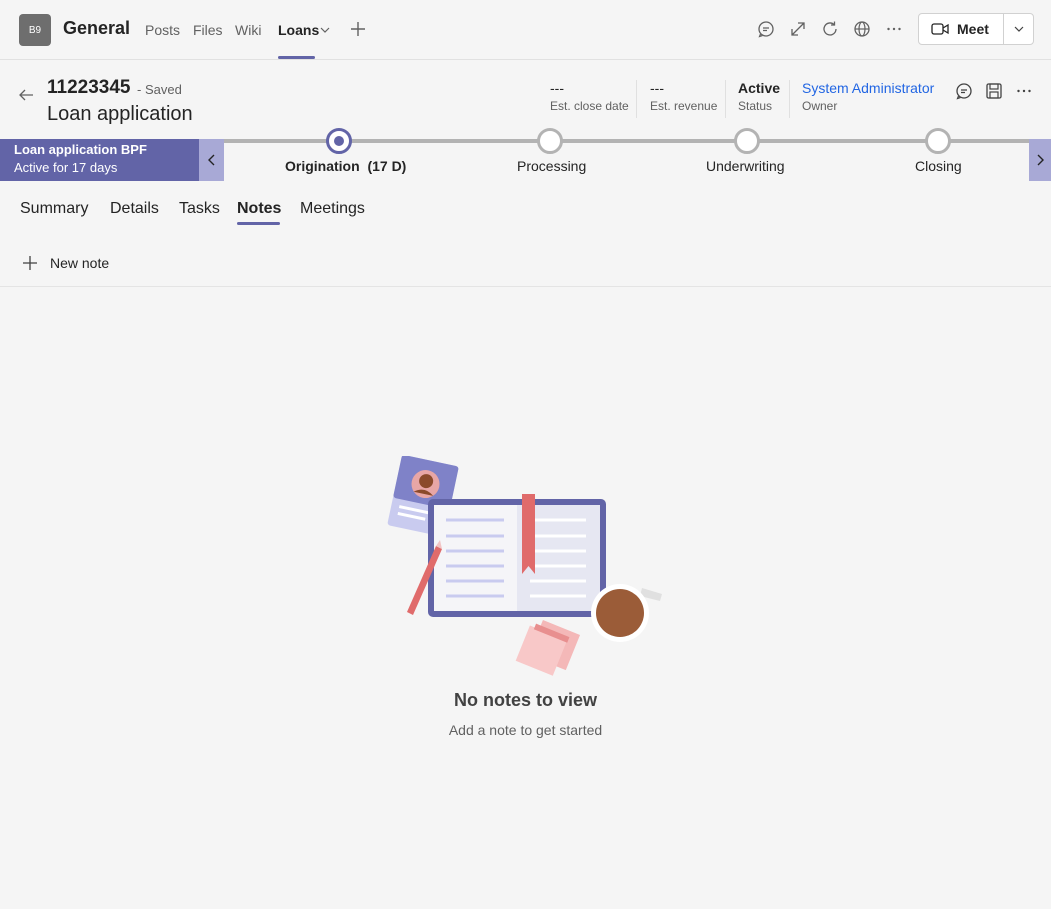 The width and height of the screenshot is (1051, 909). Describe the element at coordinates (550, 141) in the screenshot. I see `stage-processing-dot` at that location.